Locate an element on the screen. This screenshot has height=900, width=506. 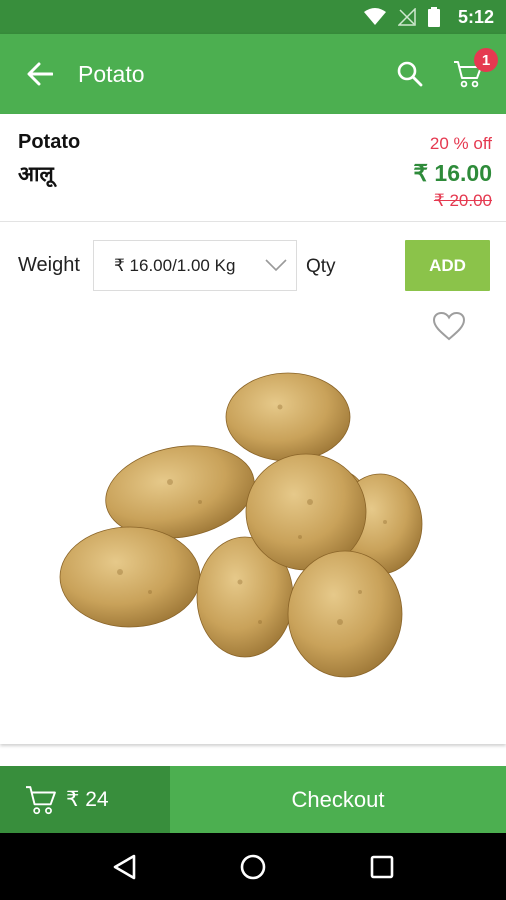
nav-home-button is located at coordinates (253, 867).